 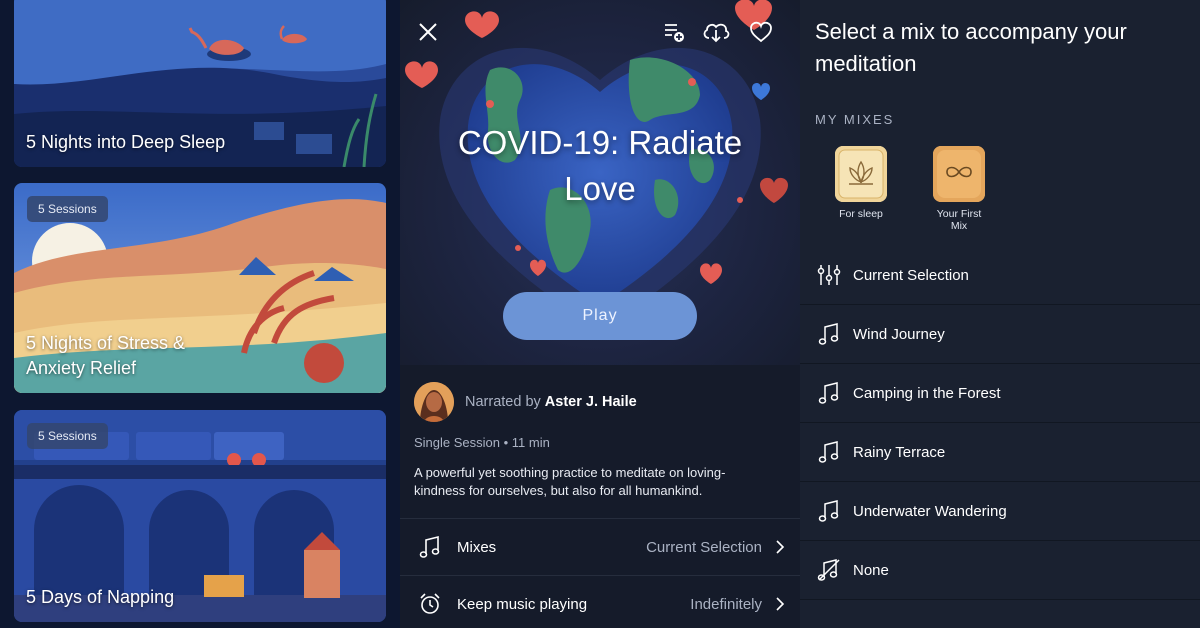 I want to click on music-off-icon, so click(x=829, y=570).